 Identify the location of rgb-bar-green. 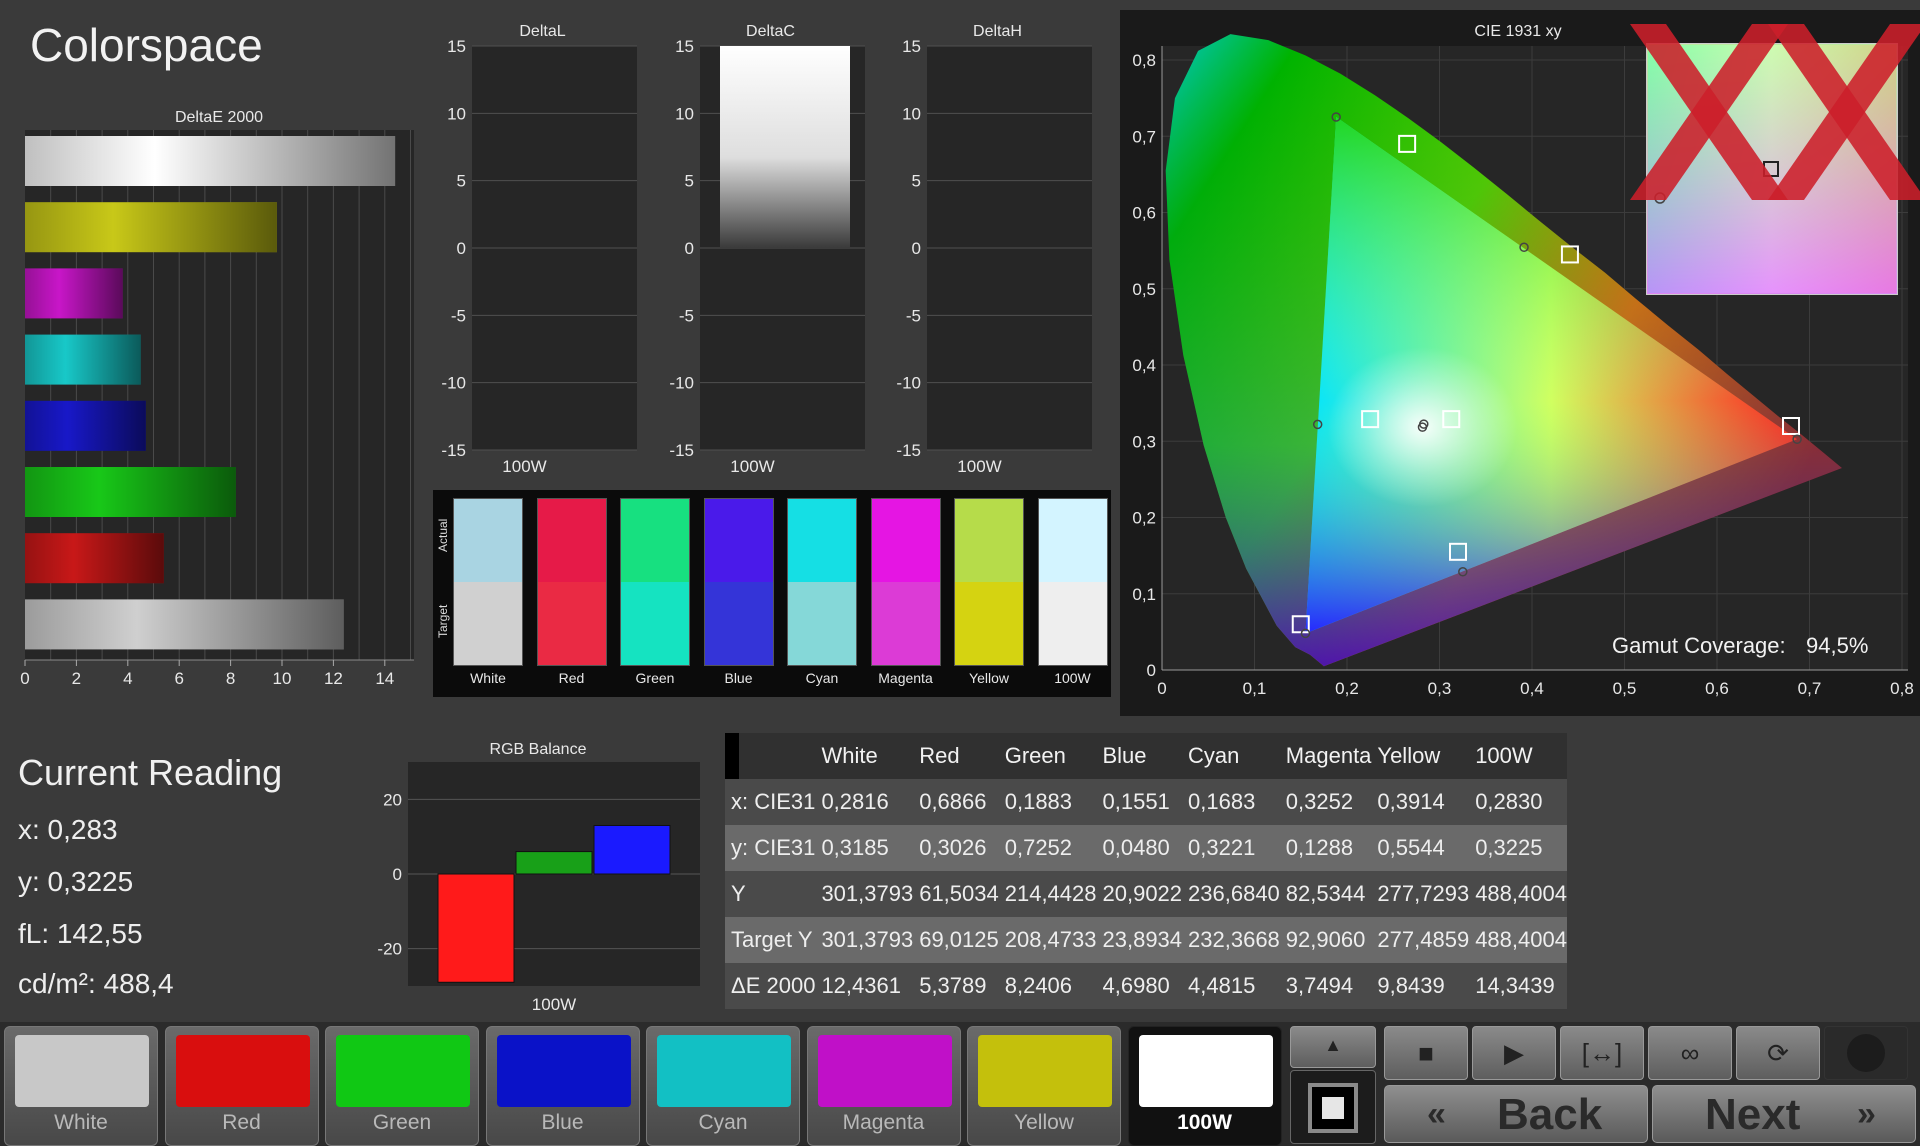
(554, 863).